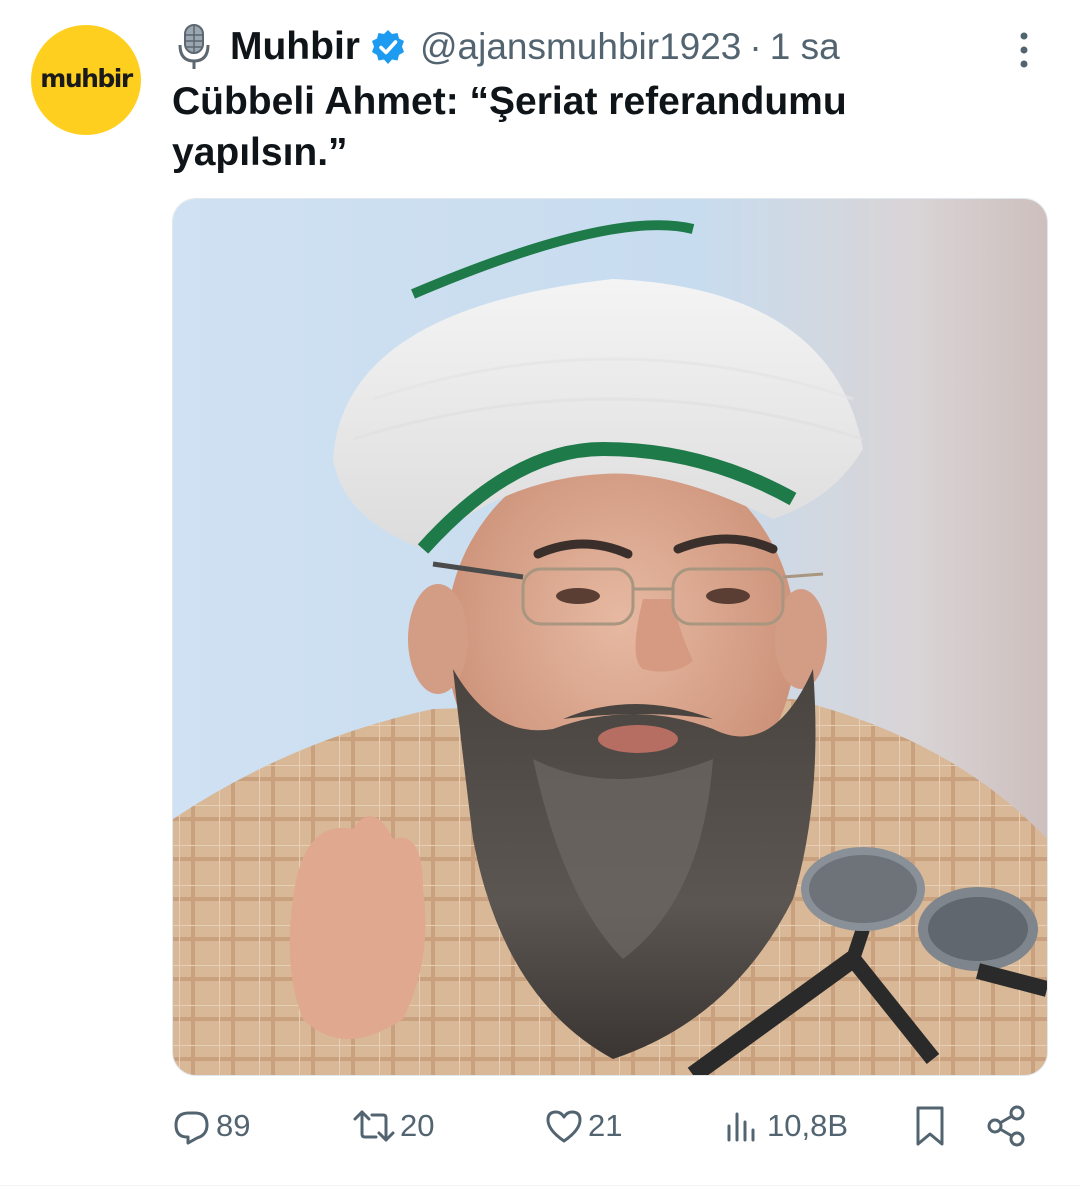 This screenshot has width=1080, height=1190. I want to click on like-count: 21, so click(605, 1125).